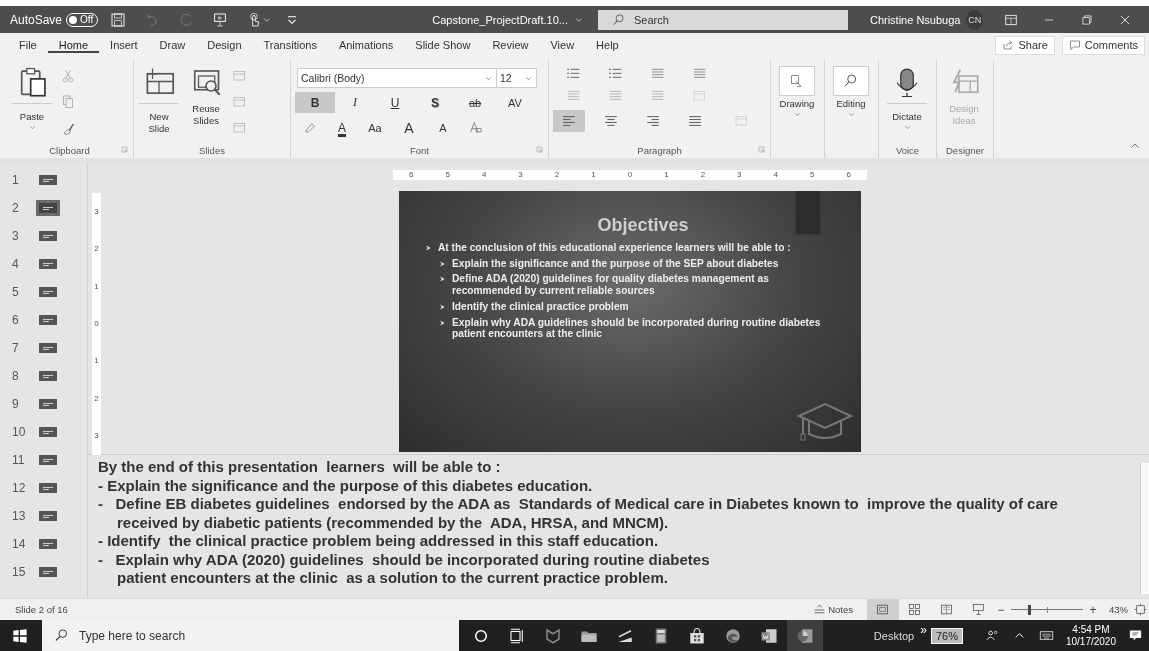  I want to click on editing-button: Editing, so click(851, 101).